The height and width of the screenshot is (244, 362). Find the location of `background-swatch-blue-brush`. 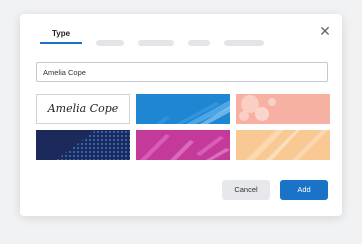

background-swatch-blue-brush is located at coordinates (183, 109).